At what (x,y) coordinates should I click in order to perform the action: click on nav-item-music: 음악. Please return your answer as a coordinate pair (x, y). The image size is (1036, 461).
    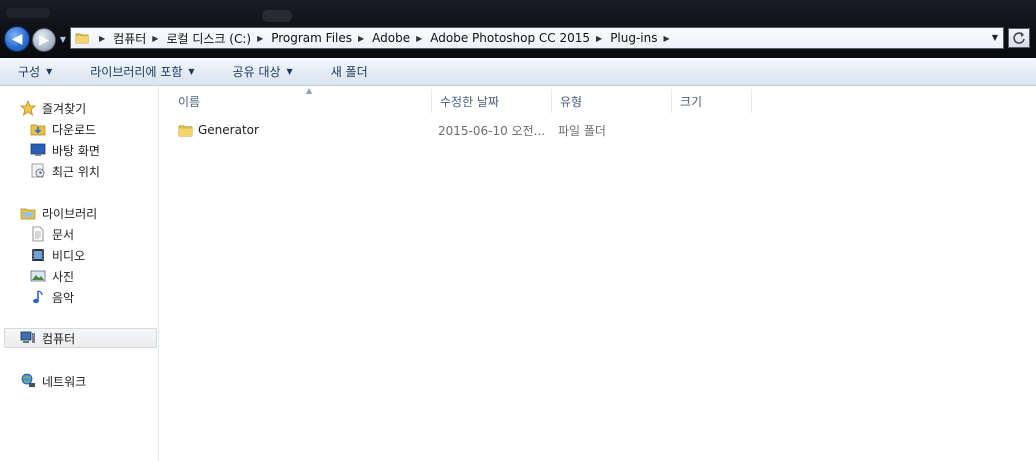
    Looking at the image, I should click on (52, 297).